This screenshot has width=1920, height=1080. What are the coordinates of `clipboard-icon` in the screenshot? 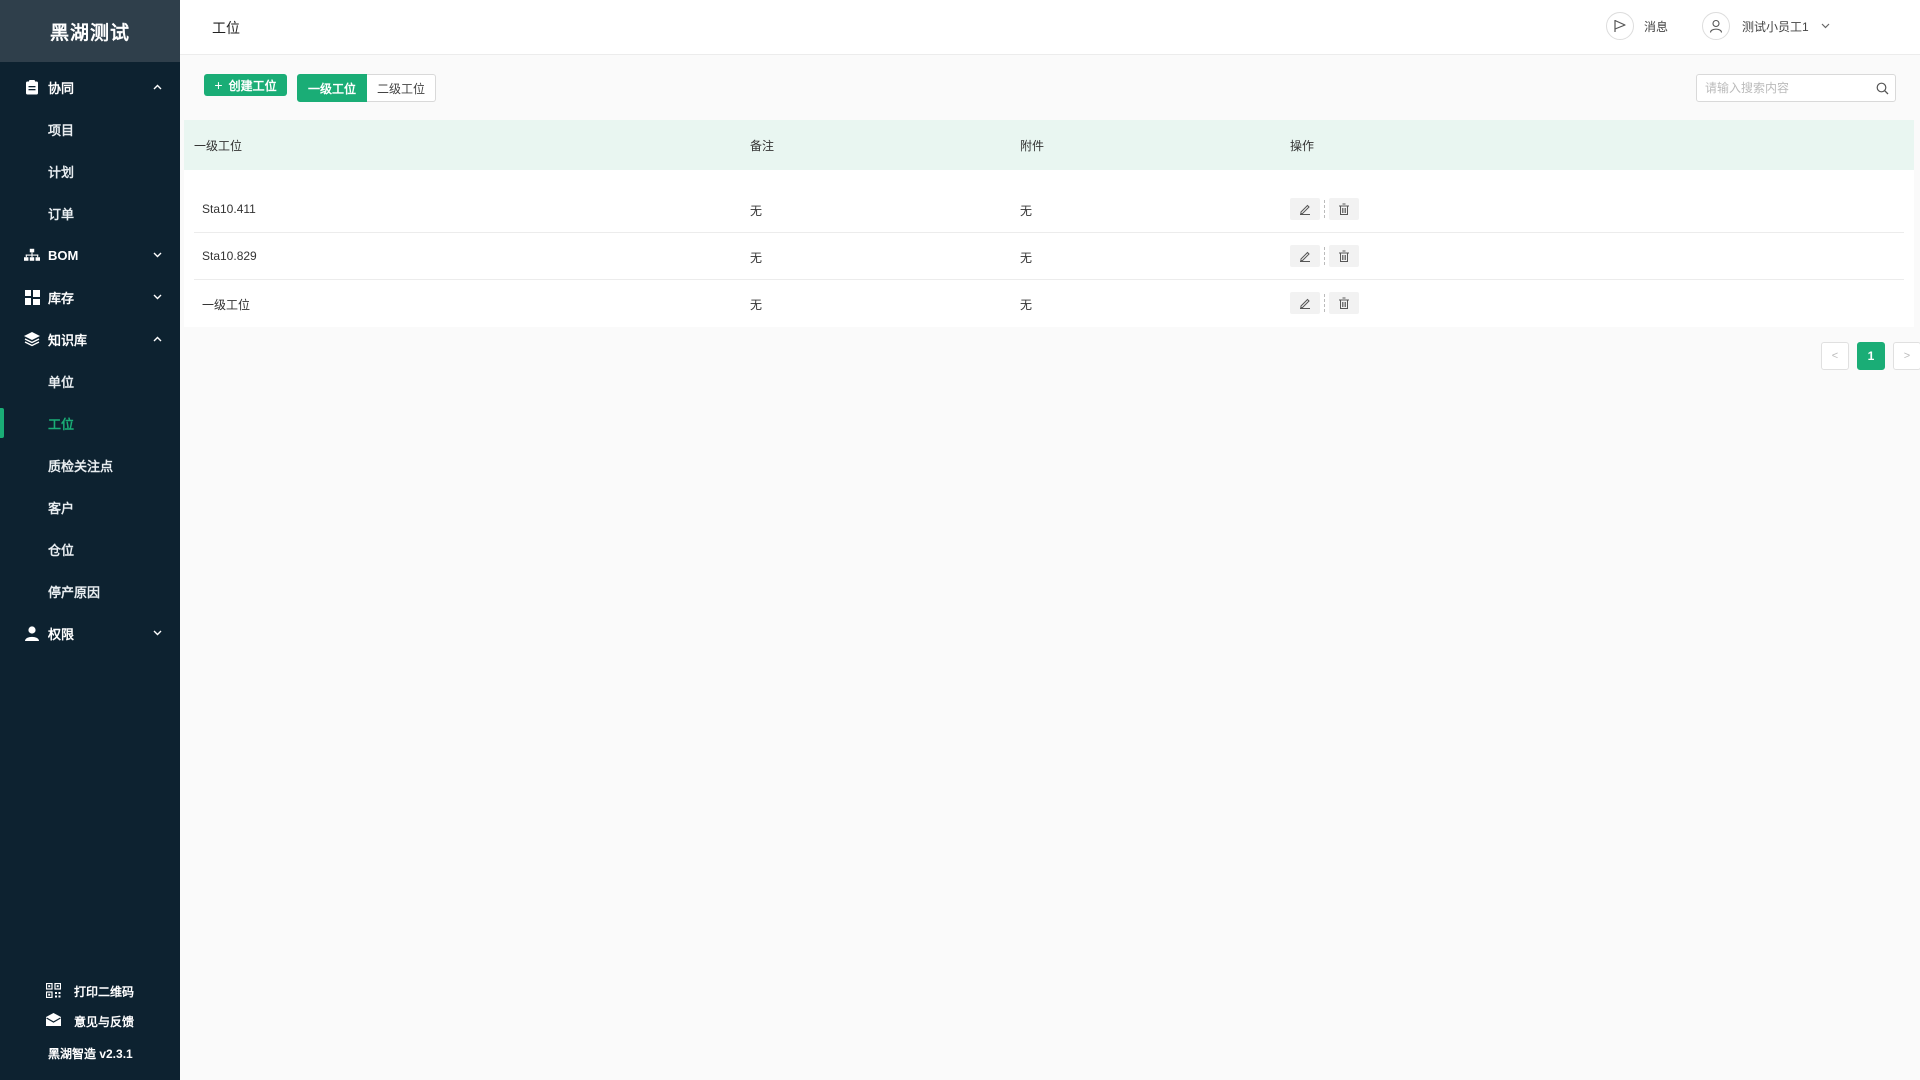 It's located at (32, 87).